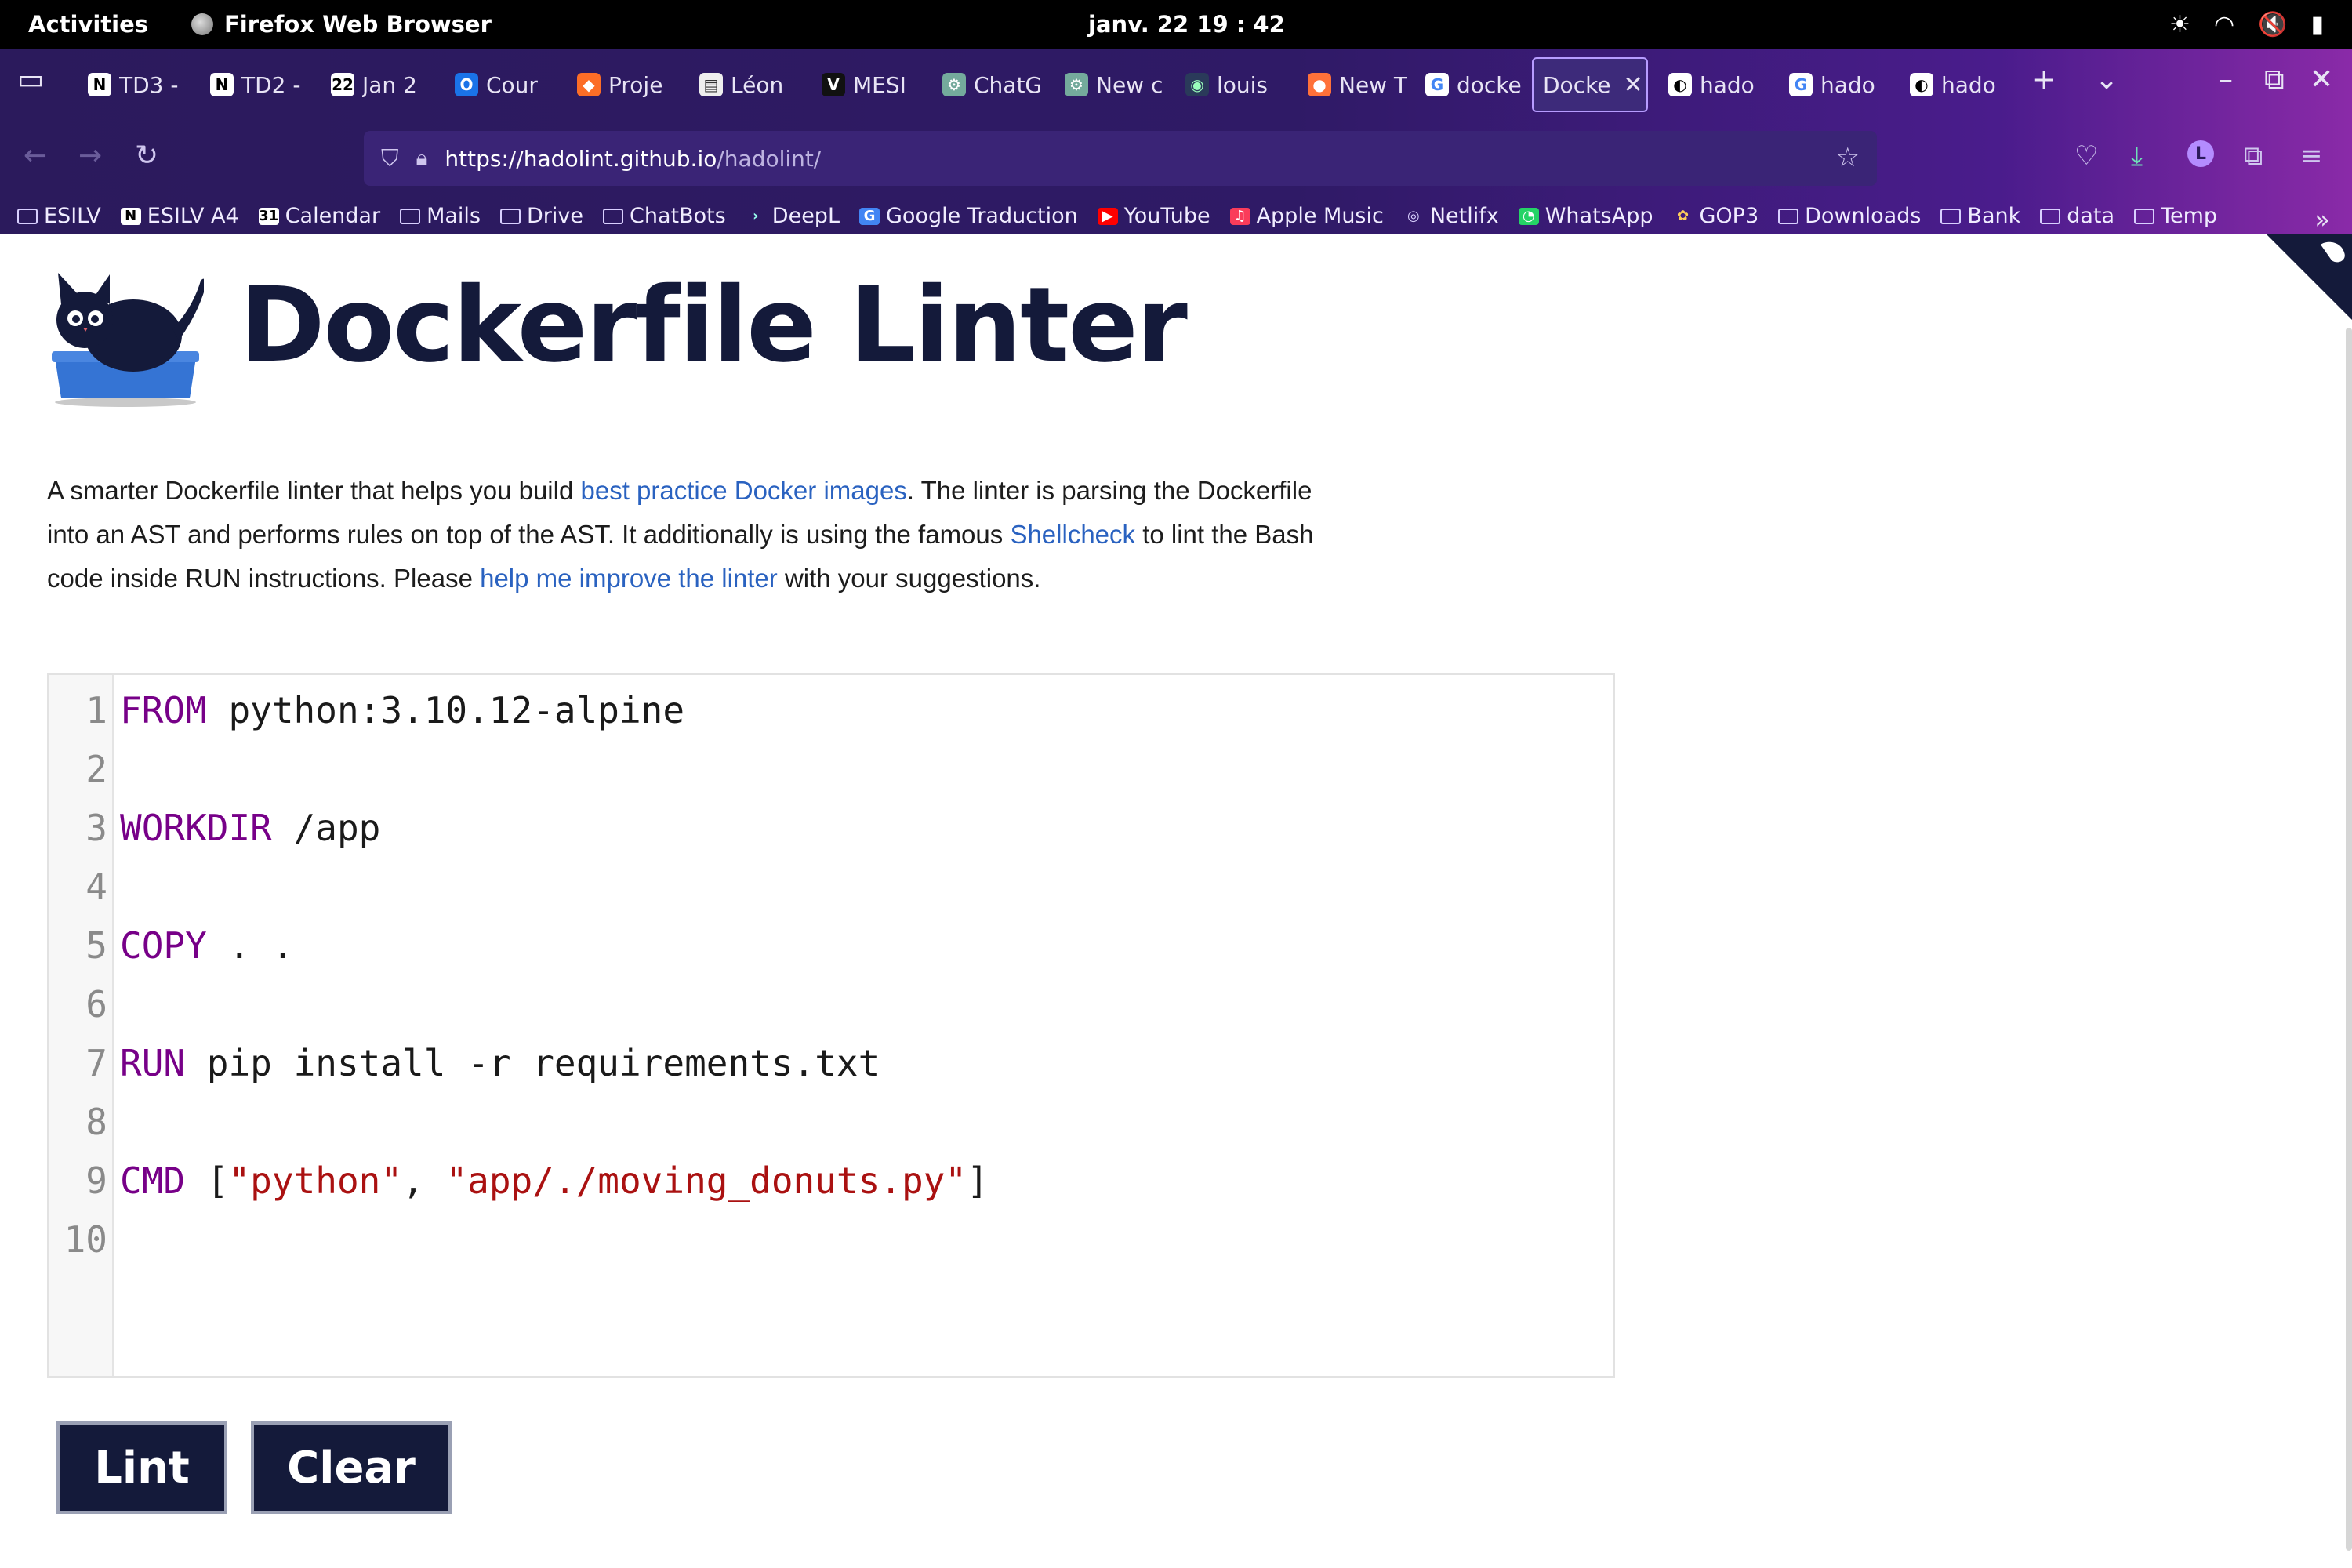 Image resolution: width=2352 pixels, height=1568 pixels. I want to click on volume-muted-icon: 🔇, so click(2273, 24).